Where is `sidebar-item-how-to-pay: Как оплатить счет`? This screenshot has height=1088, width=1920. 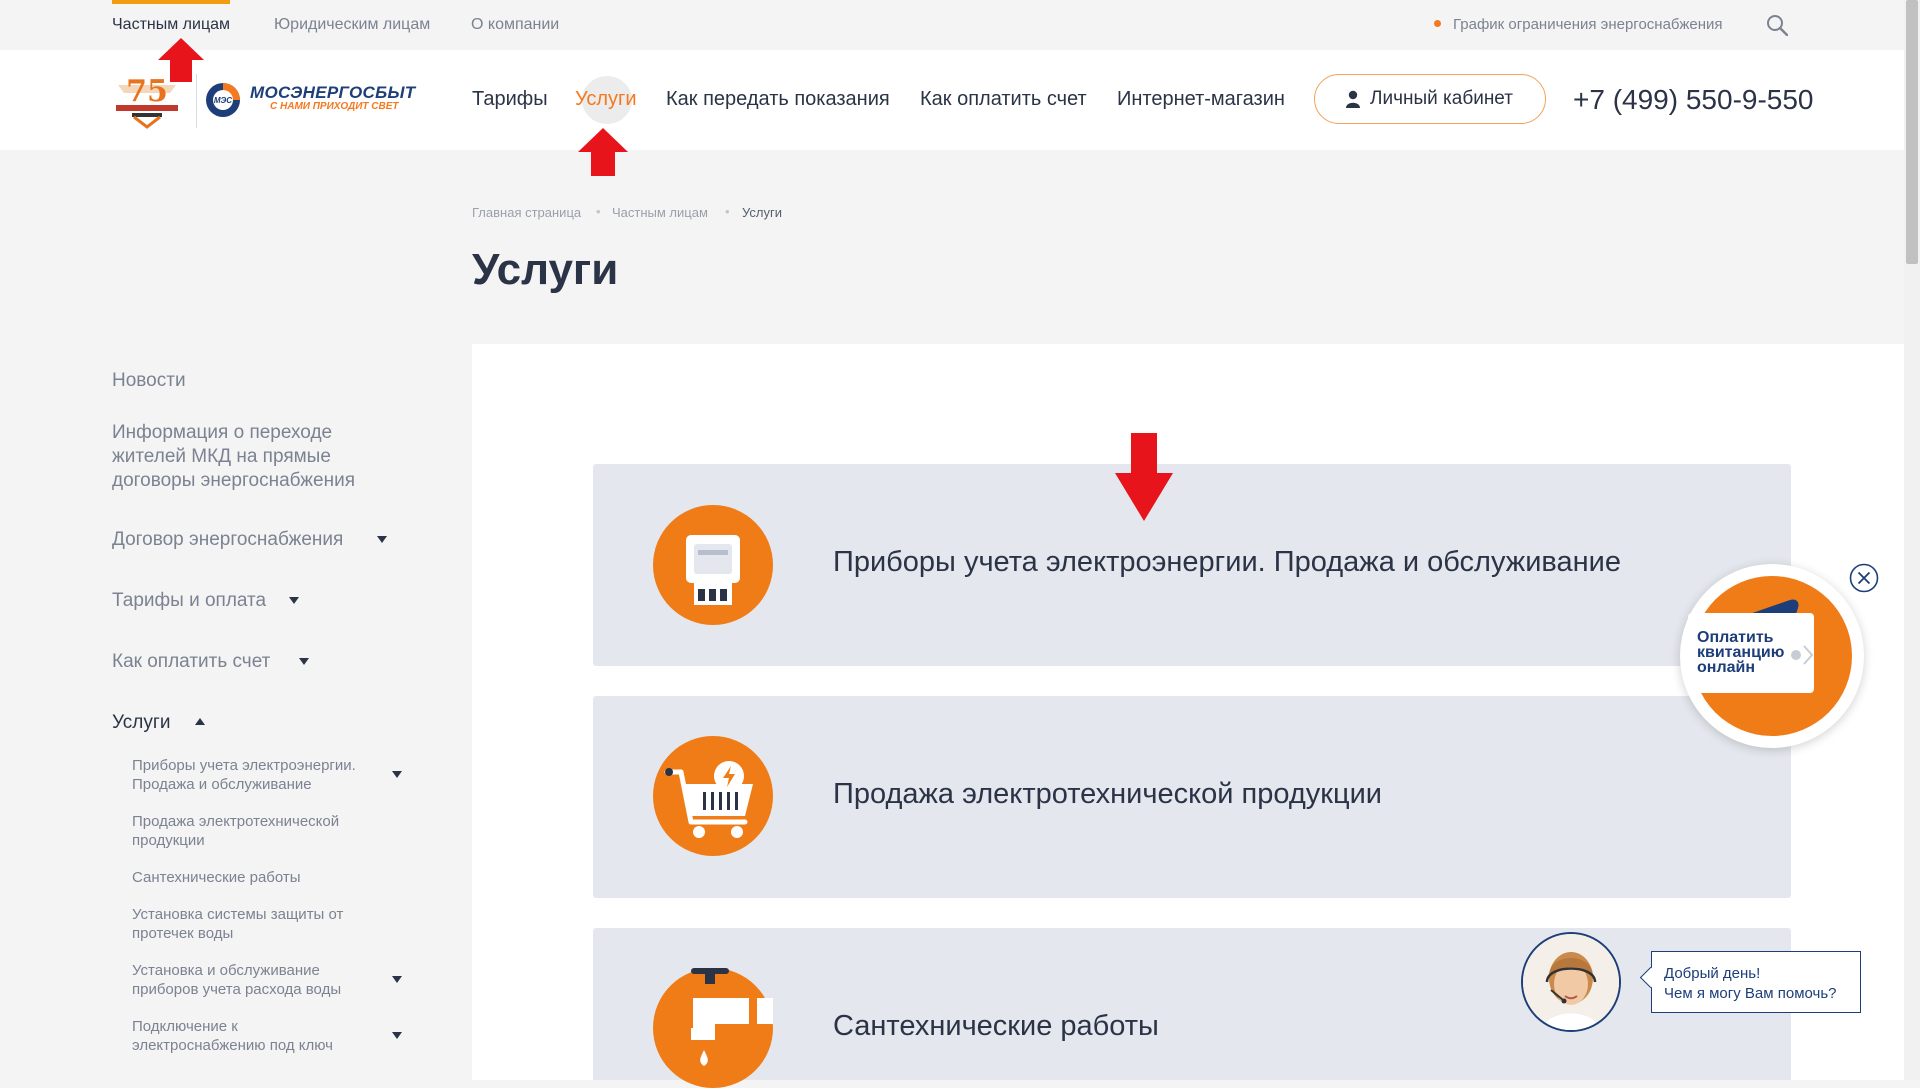
sidebar-item-how-to-pay: Как оплатить счет is located at coordinates (191, 662).